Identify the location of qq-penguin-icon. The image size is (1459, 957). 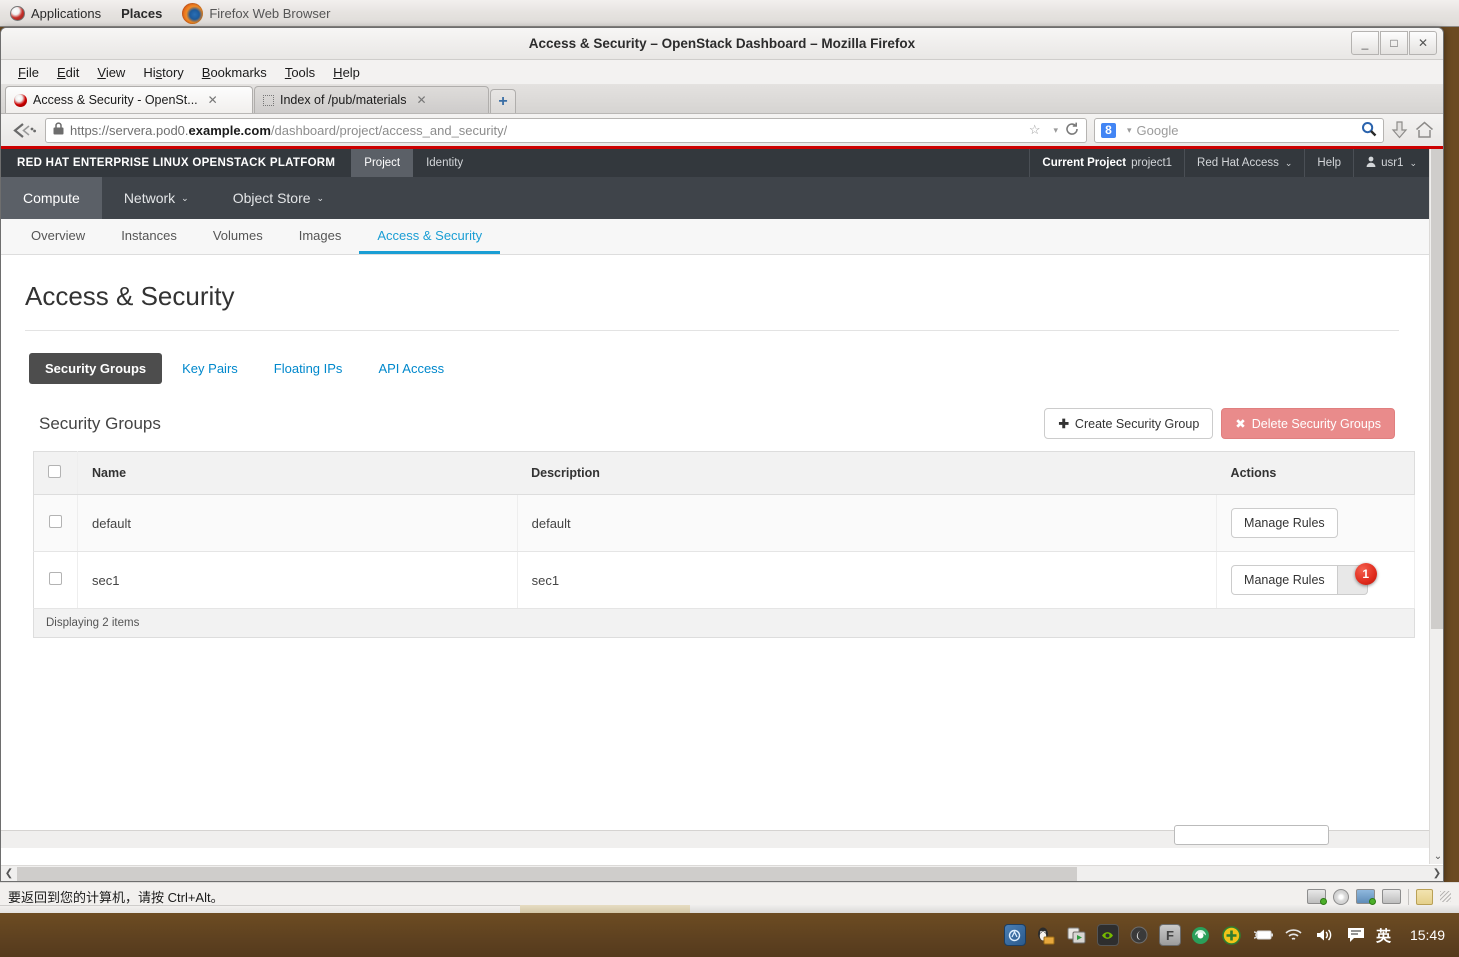
(1046, 935).